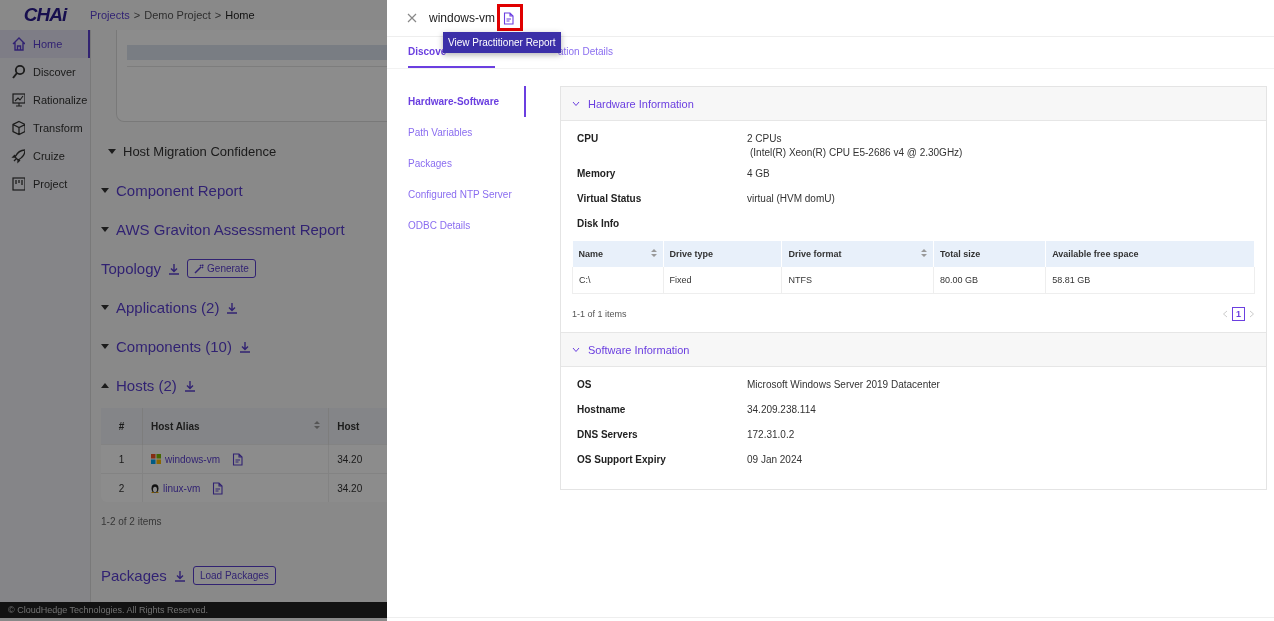 The width and height of the screenshot is (1274, 621). I want to click on section-link: Components (10), so click(174, 346).